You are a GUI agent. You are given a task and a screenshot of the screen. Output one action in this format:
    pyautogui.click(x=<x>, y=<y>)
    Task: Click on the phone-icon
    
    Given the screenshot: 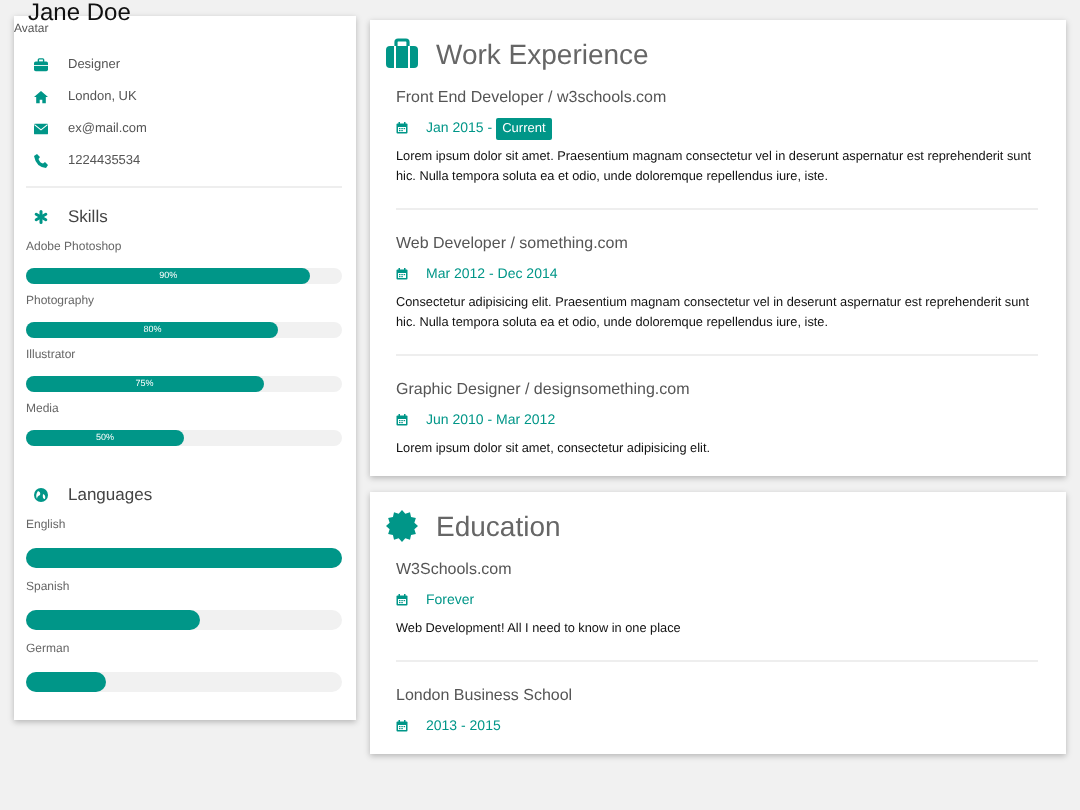 What is the action you would take?
    pyautogui.click(x=41, y=160)
    